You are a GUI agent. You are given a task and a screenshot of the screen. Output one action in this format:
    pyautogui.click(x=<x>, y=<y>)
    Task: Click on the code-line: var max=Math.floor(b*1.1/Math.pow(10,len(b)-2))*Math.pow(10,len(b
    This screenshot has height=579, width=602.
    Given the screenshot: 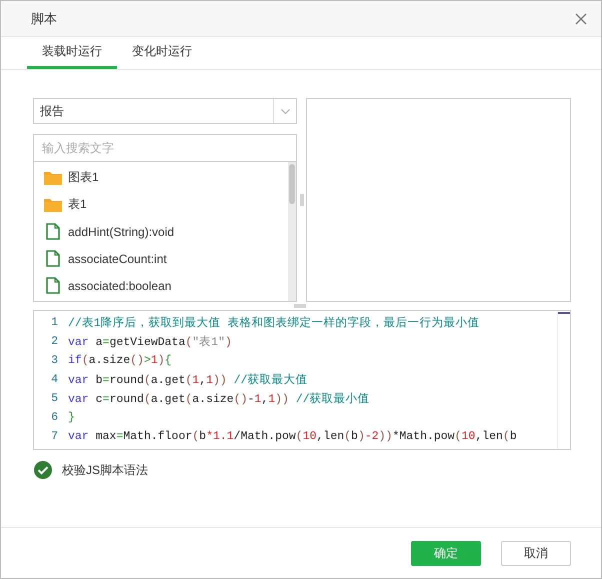 What is the action you would take?
    pyautogui.click(x=292, y=436)
    